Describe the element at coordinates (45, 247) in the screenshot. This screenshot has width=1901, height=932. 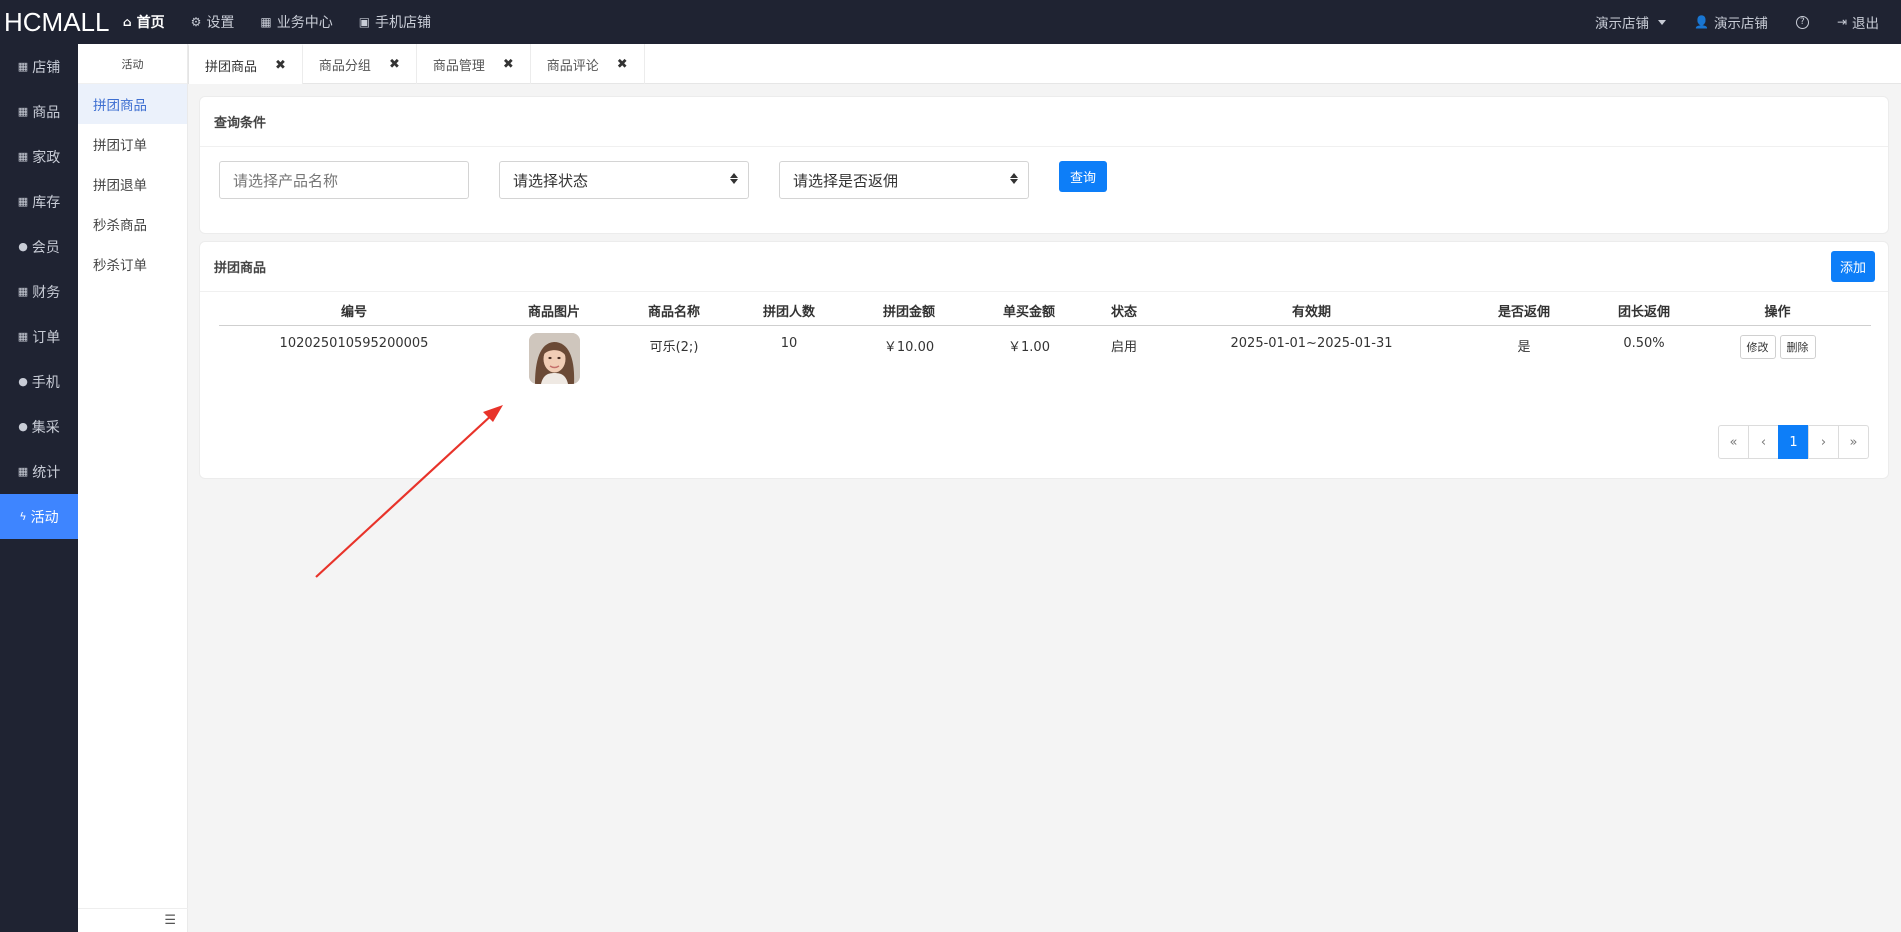
I see `leftnav-label: 会员` at that location.